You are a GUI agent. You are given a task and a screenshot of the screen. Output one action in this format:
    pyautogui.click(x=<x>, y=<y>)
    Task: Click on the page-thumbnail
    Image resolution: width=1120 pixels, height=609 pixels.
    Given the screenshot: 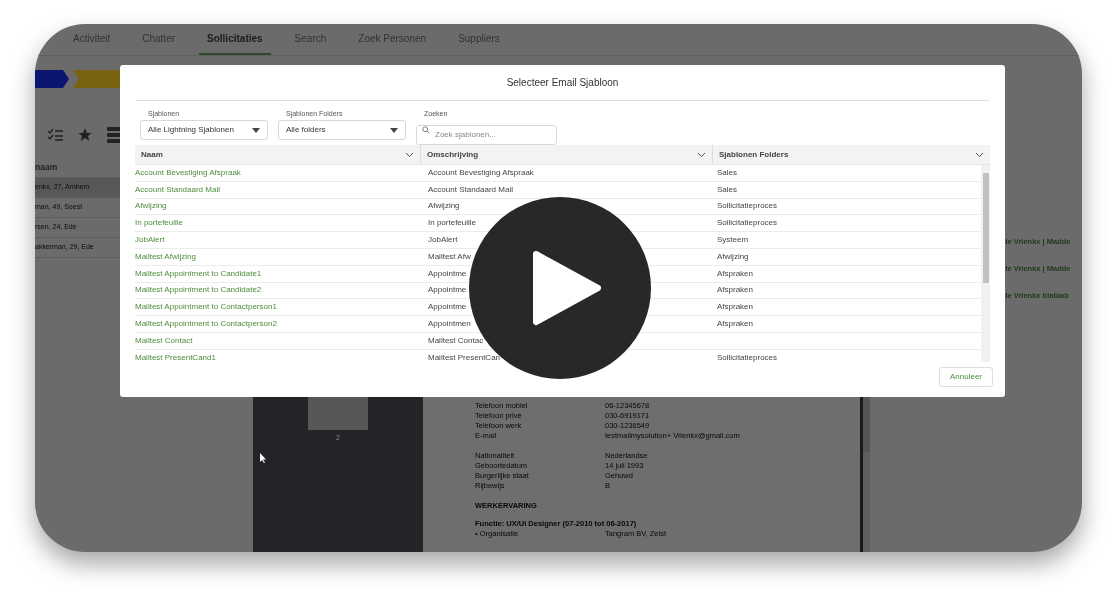 What is the action you would take?
    pyautogui.click(x=338, y=413)
    